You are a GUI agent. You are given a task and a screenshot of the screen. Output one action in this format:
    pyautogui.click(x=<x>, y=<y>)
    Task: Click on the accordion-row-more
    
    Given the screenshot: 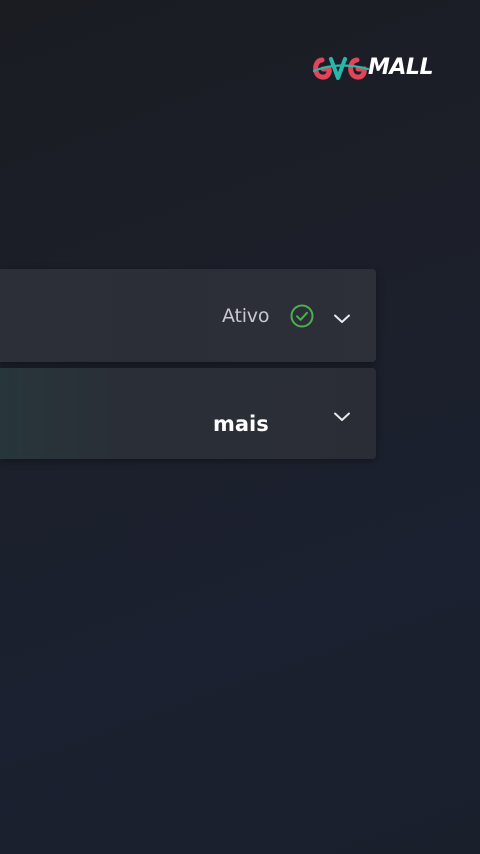 What is the action you would take?
    pyautogui.click(x=188, y=413)
    